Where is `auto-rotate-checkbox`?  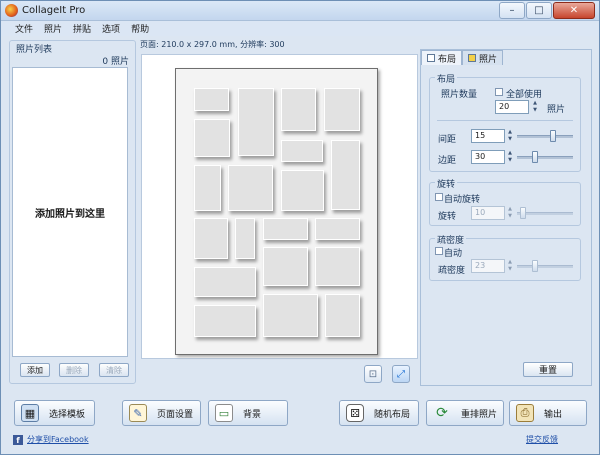
auto-rotate-checkbox is located at coordinates (439, 197).